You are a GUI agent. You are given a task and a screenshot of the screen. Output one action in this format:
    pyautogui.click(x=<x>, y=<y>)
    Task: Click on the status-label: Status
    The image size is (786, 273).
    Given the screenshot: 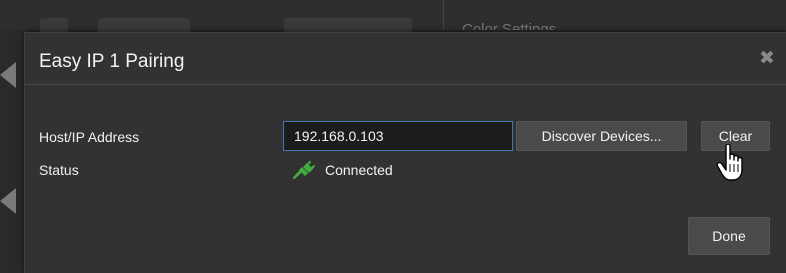 What is the action you would take?
    pyautogui.click(x=59, y=170)
    